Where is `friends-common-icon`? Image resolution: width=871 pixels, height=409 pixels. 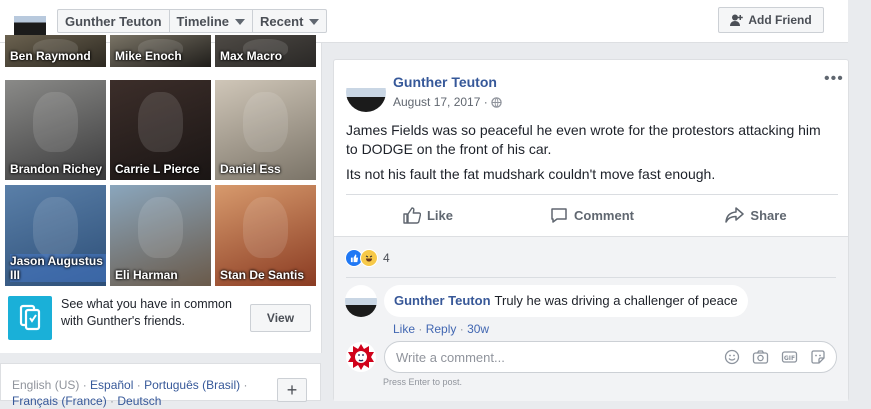
friends-common-icon is located at coordinates (30, 318).